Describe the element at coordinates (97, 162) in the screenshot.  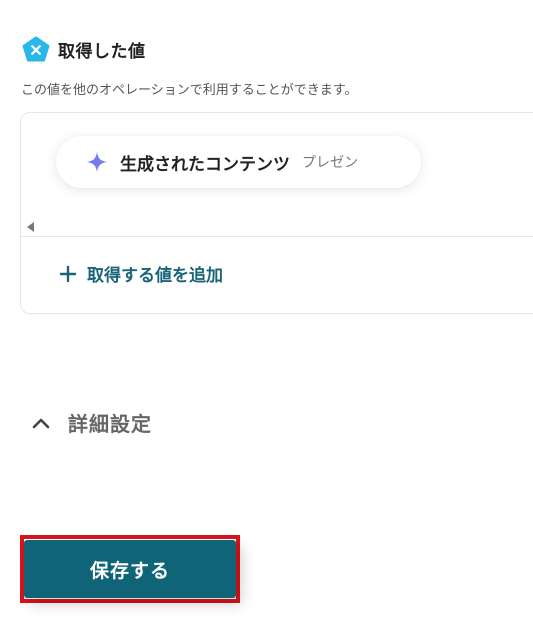
I see `sparkle-icon` at that location.